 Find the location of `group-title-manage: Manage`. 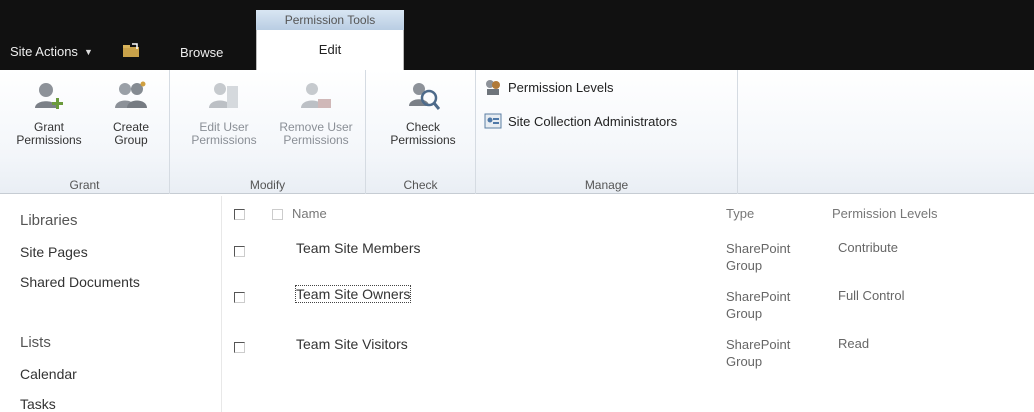

group-title-manage: Manage is located at coordinates (606, 185).